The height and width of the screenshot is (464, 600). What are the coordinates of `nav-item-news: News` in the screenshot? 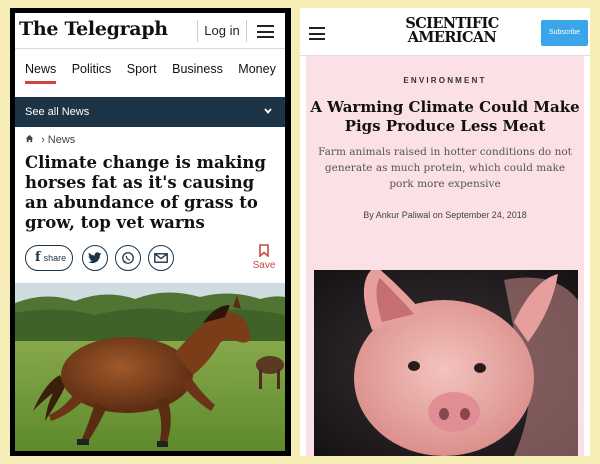 It's located at (41, 70).